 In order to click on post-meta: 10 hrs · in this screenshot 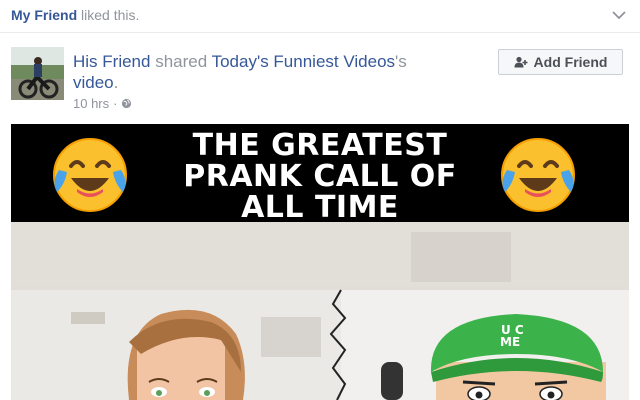, I will do `click(102, 103)`.